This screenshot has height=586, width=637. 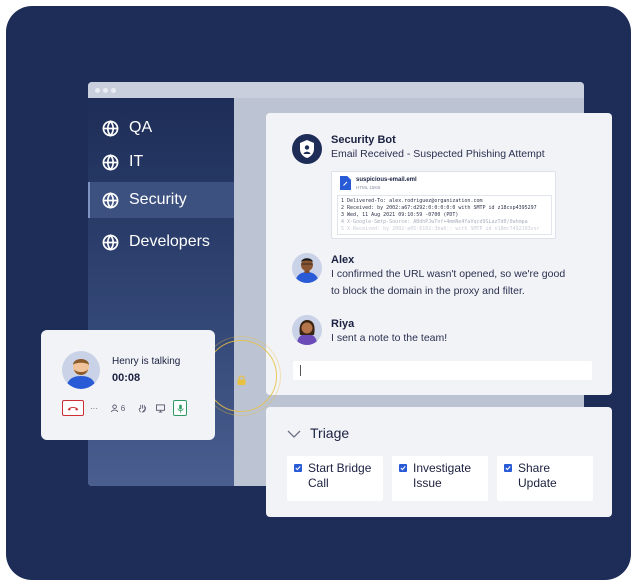 I want to click on attachment-filename: suspicious-email.eml, so click(x=386, y=180).